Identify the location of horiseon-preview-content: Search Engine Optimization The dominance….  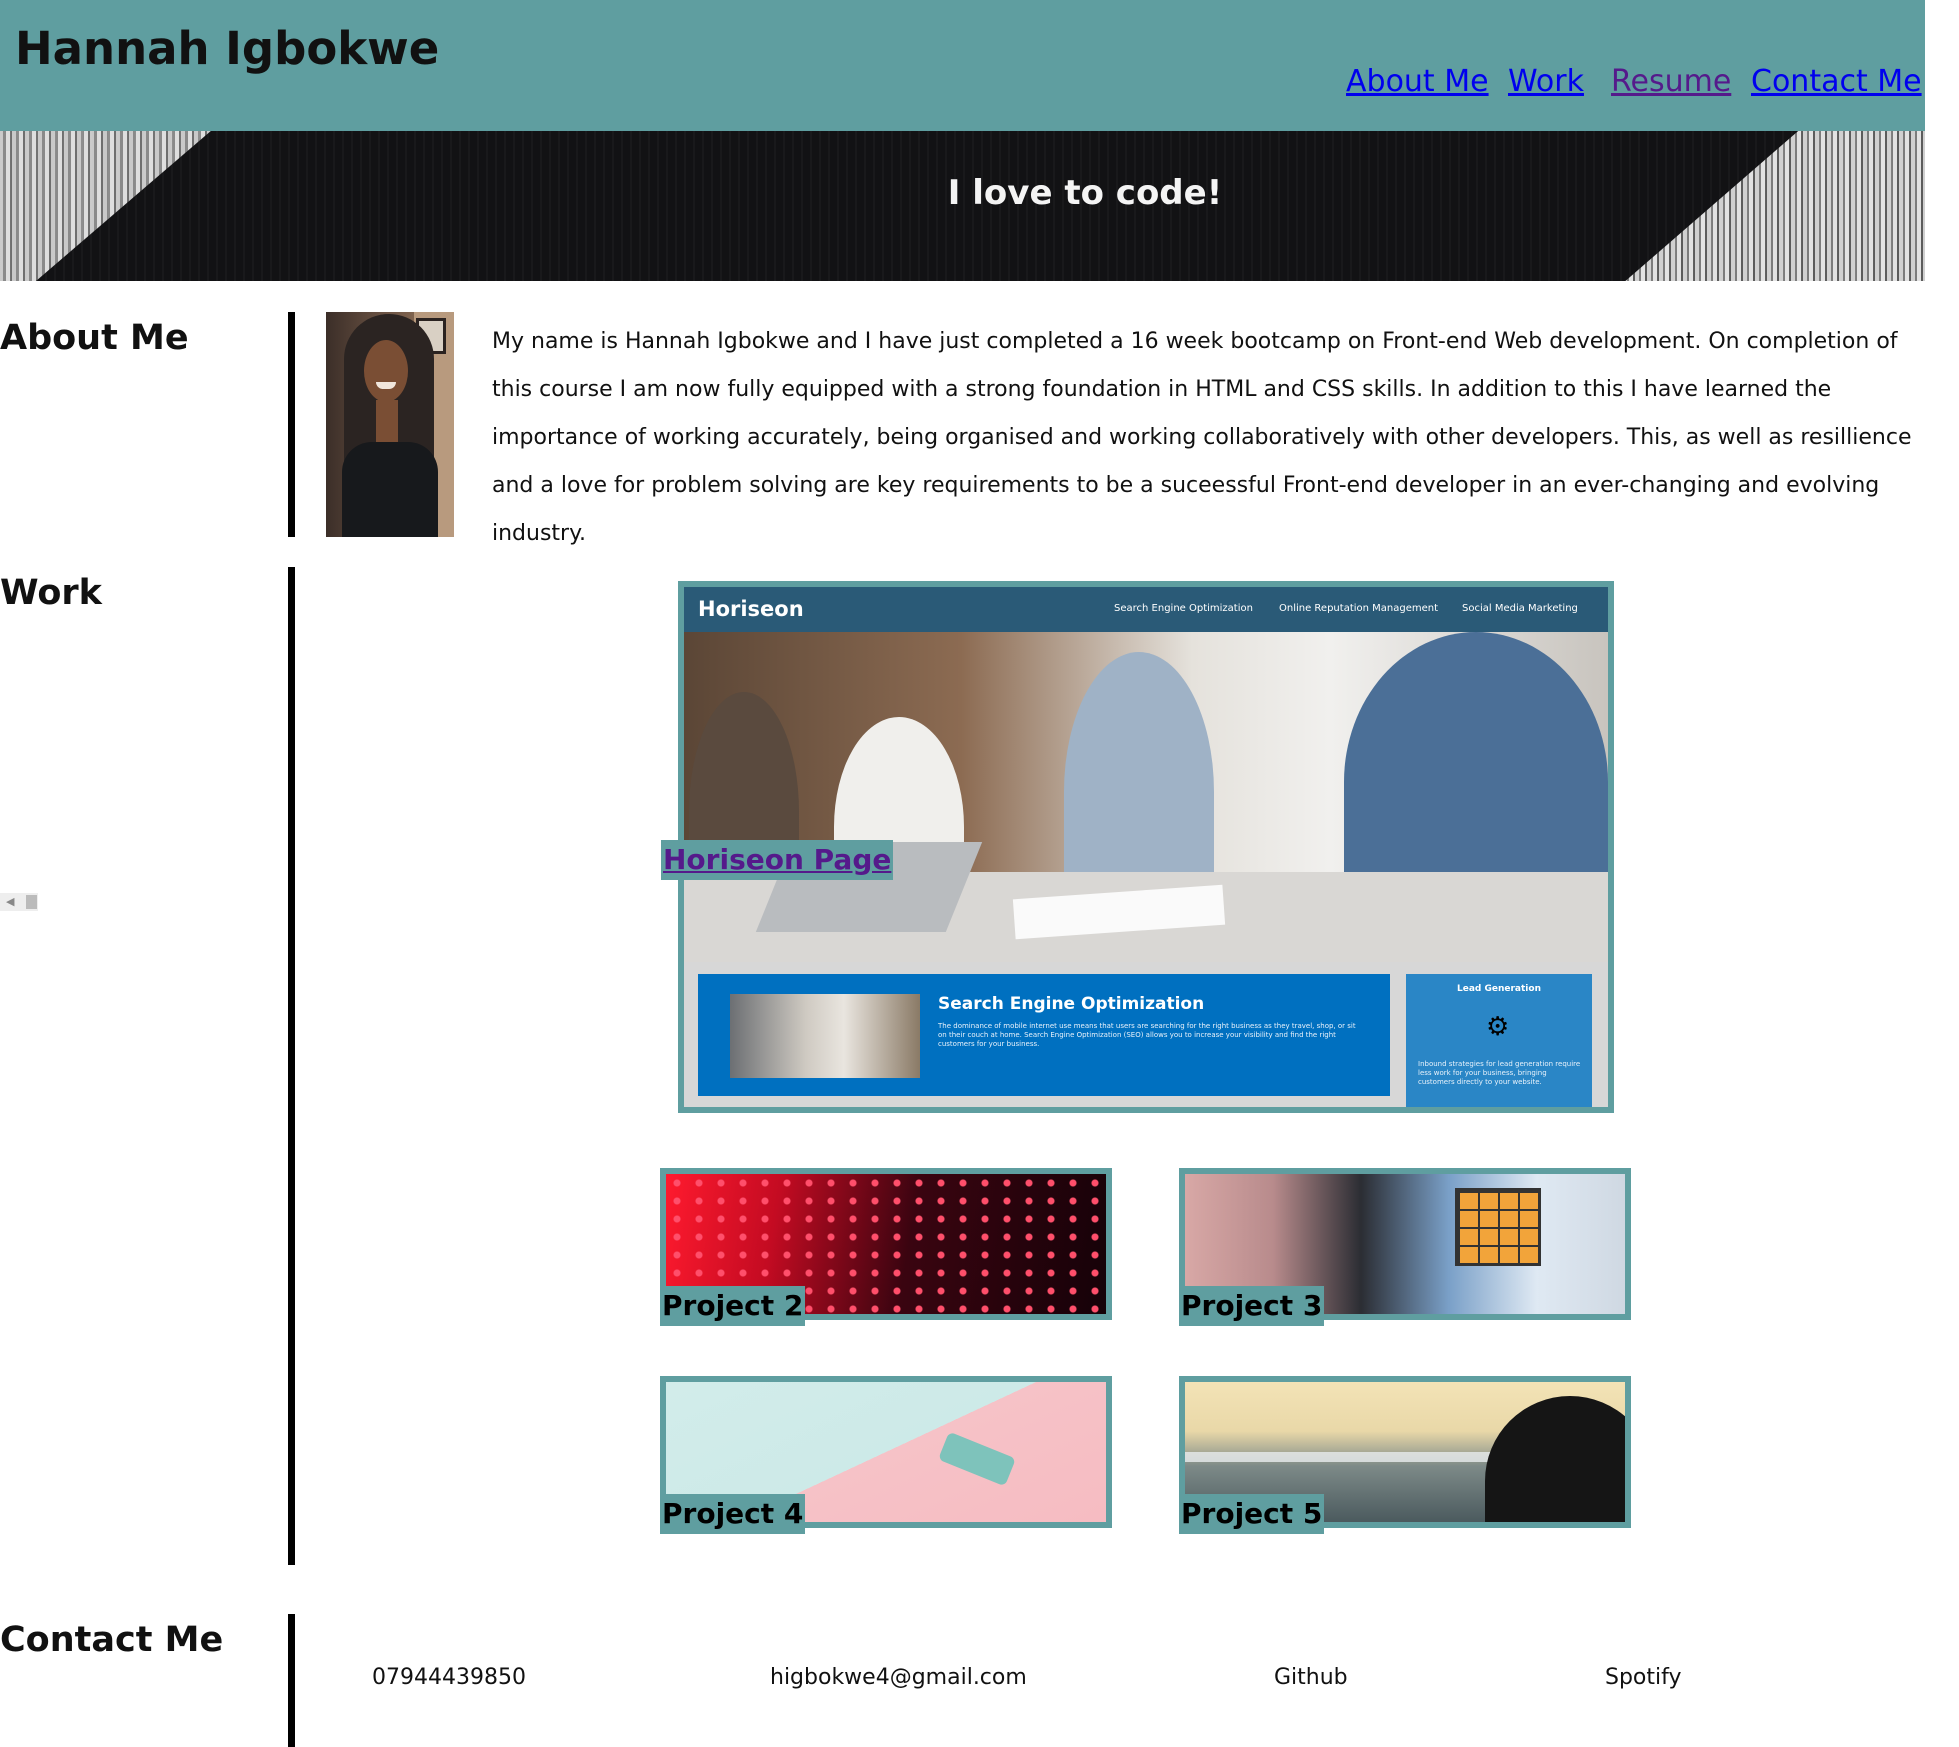
(1146, 1034).